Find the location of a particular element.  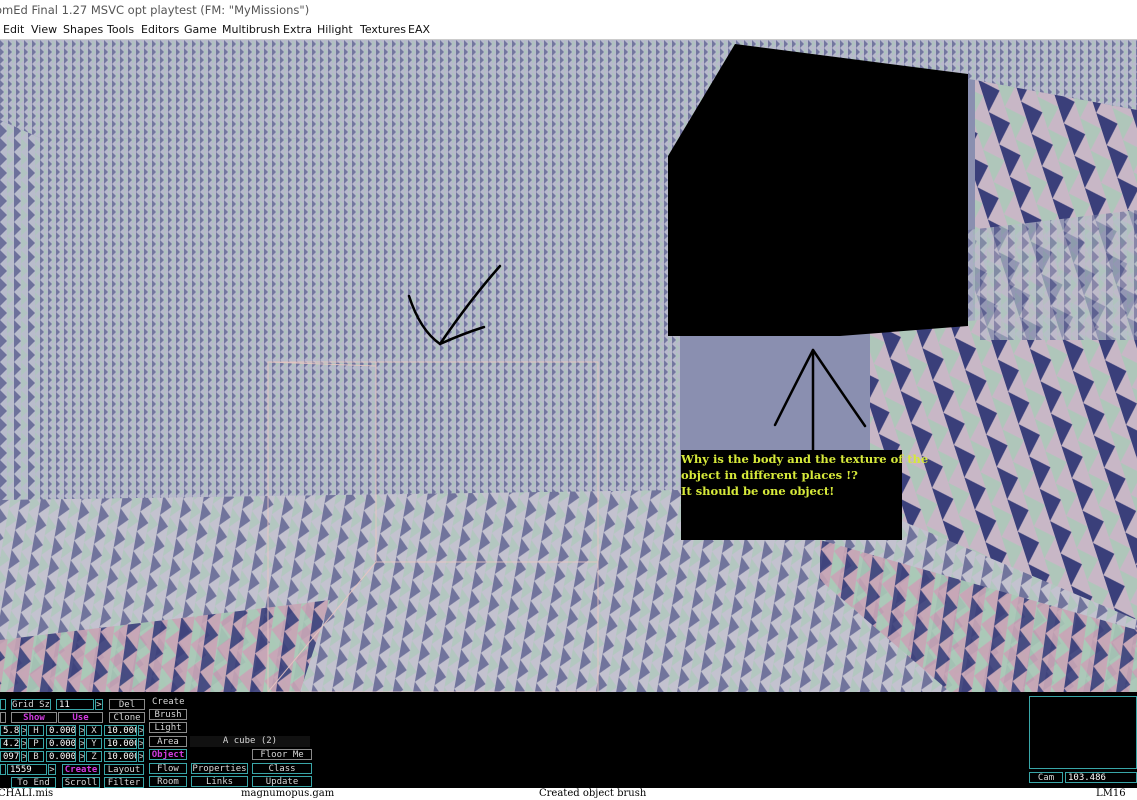

properties-button: Properties is located at coordinates (219, 768).